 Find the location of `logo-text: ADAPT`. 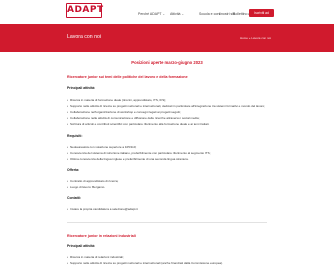

logo-text: ADAPT is located at coordinates (85, 10).